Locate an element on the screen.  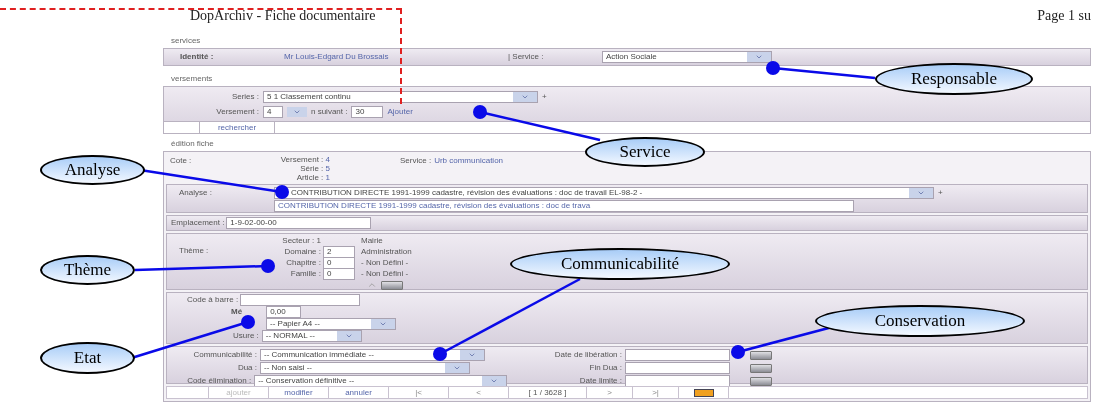
callout-bubble: Etat is located at coordinates (87, 358).